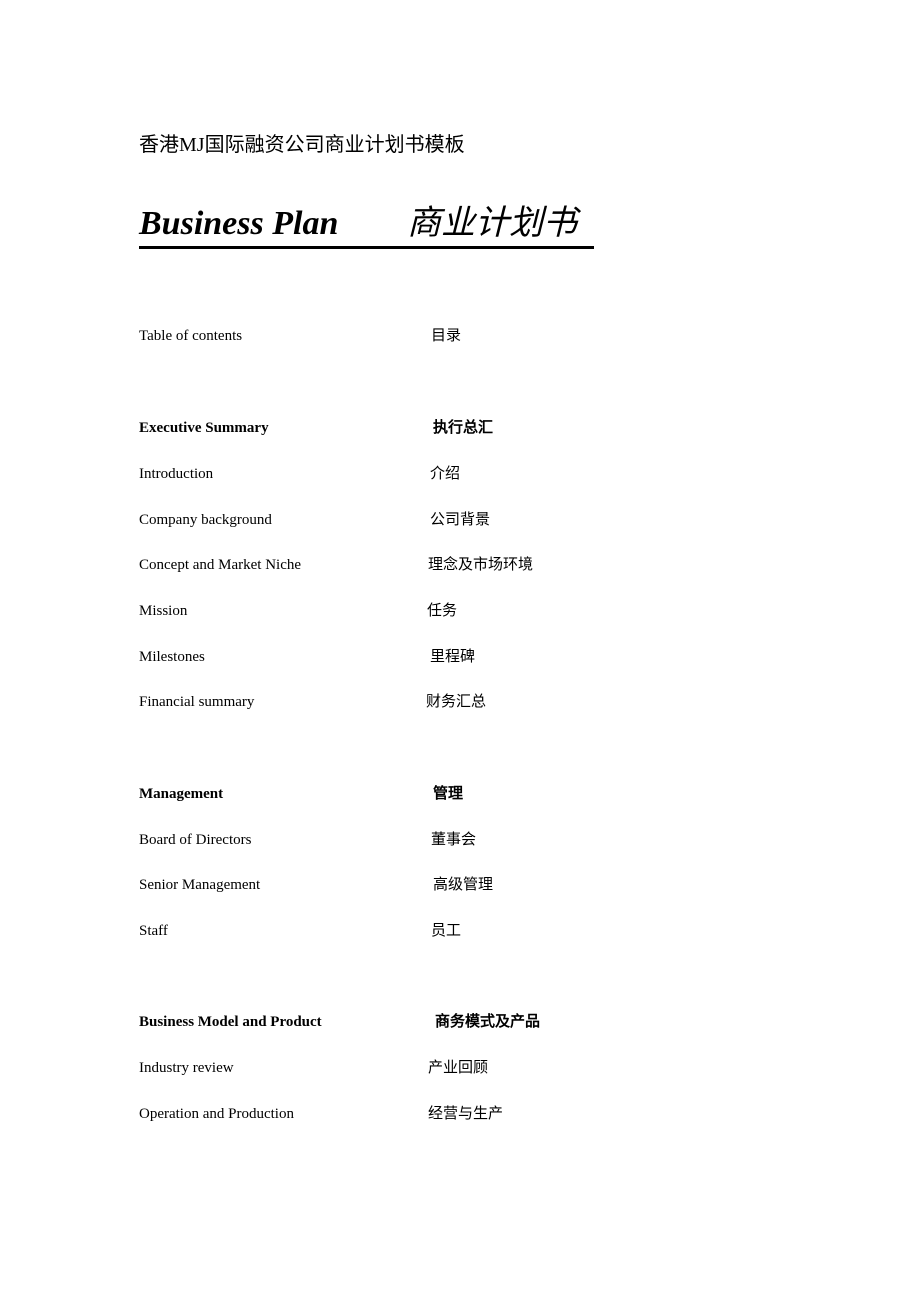  I want to click on toc-item-en: Introduction, so click(176, 474).